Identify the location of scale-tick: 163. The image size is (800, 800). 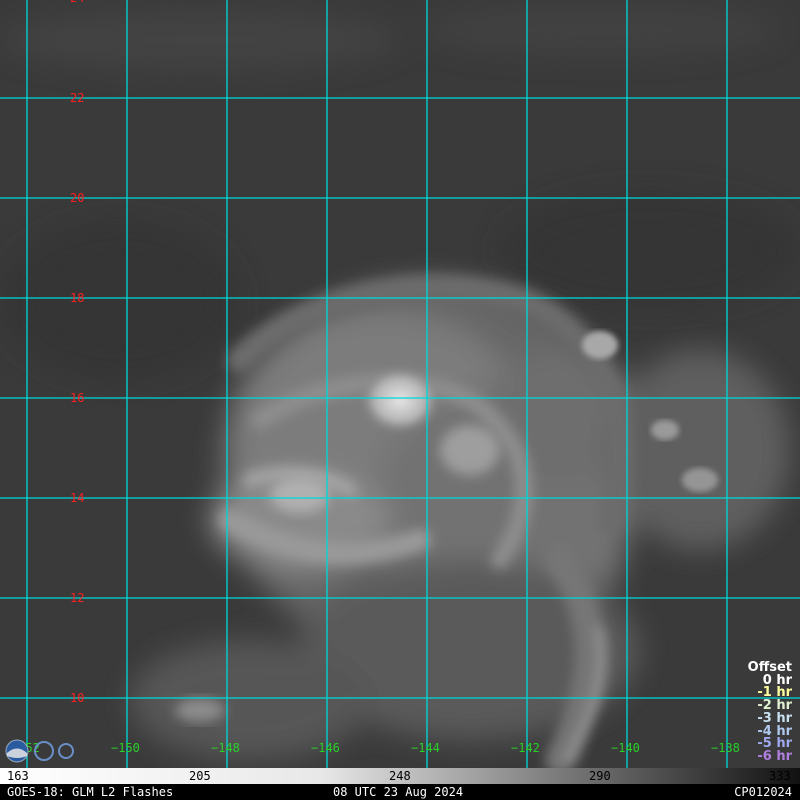
(18, 776).